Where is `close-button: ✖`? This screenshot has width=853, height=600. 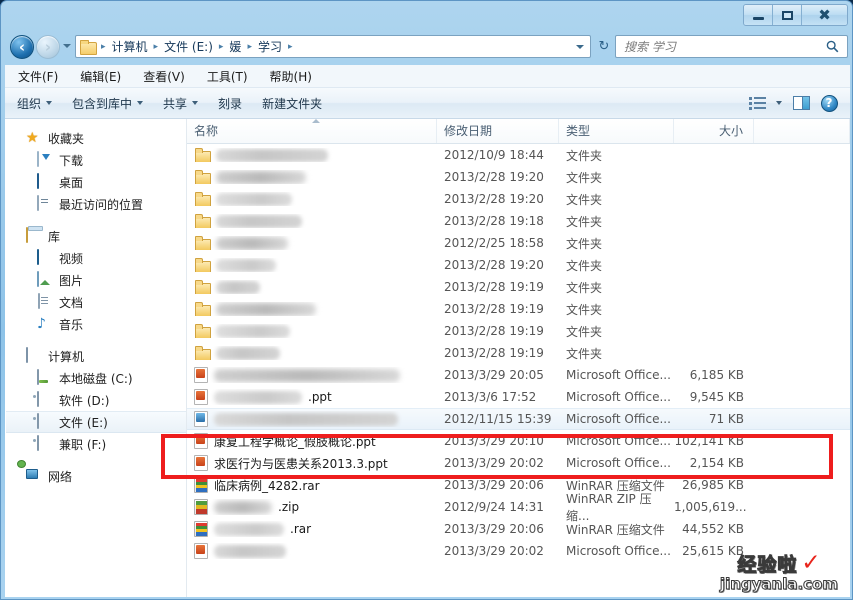
close-button: ✖ is located at coordinates (824, 15).